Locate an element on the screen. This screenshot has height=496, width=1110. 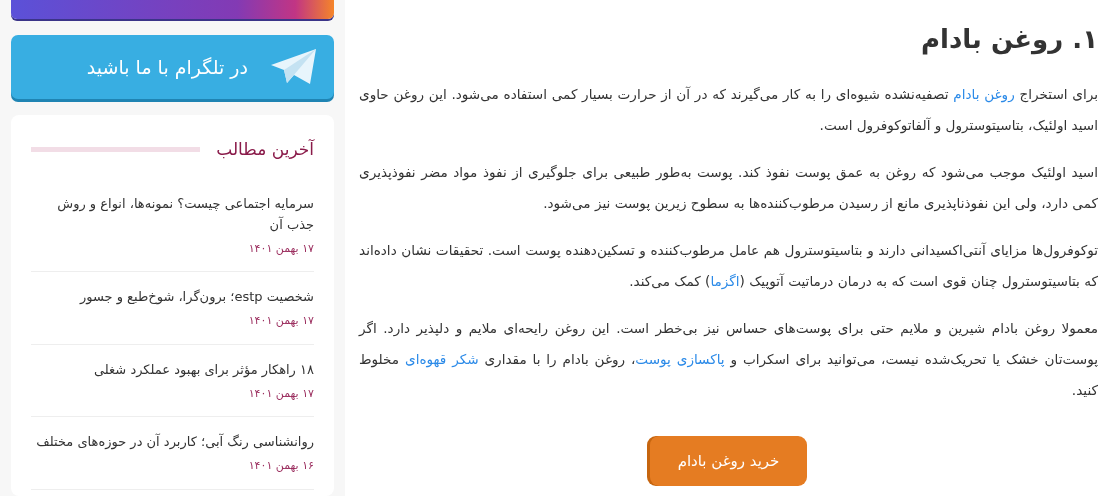
article-paragraph: توکوفرول‌ها مزایای آنتی‌اکسیدانی دارند و بتاسیتوسترول هم عامل مرطوب‌کننده و تسکین‌دهنده پوست است. تحقیقات نشان داده‌اند که بتاسیتوسترول چنان قوی است که به درمان درماتیت آتوپیک (اگزما) کمک می‌کند. is located at coordinates (728, 266).